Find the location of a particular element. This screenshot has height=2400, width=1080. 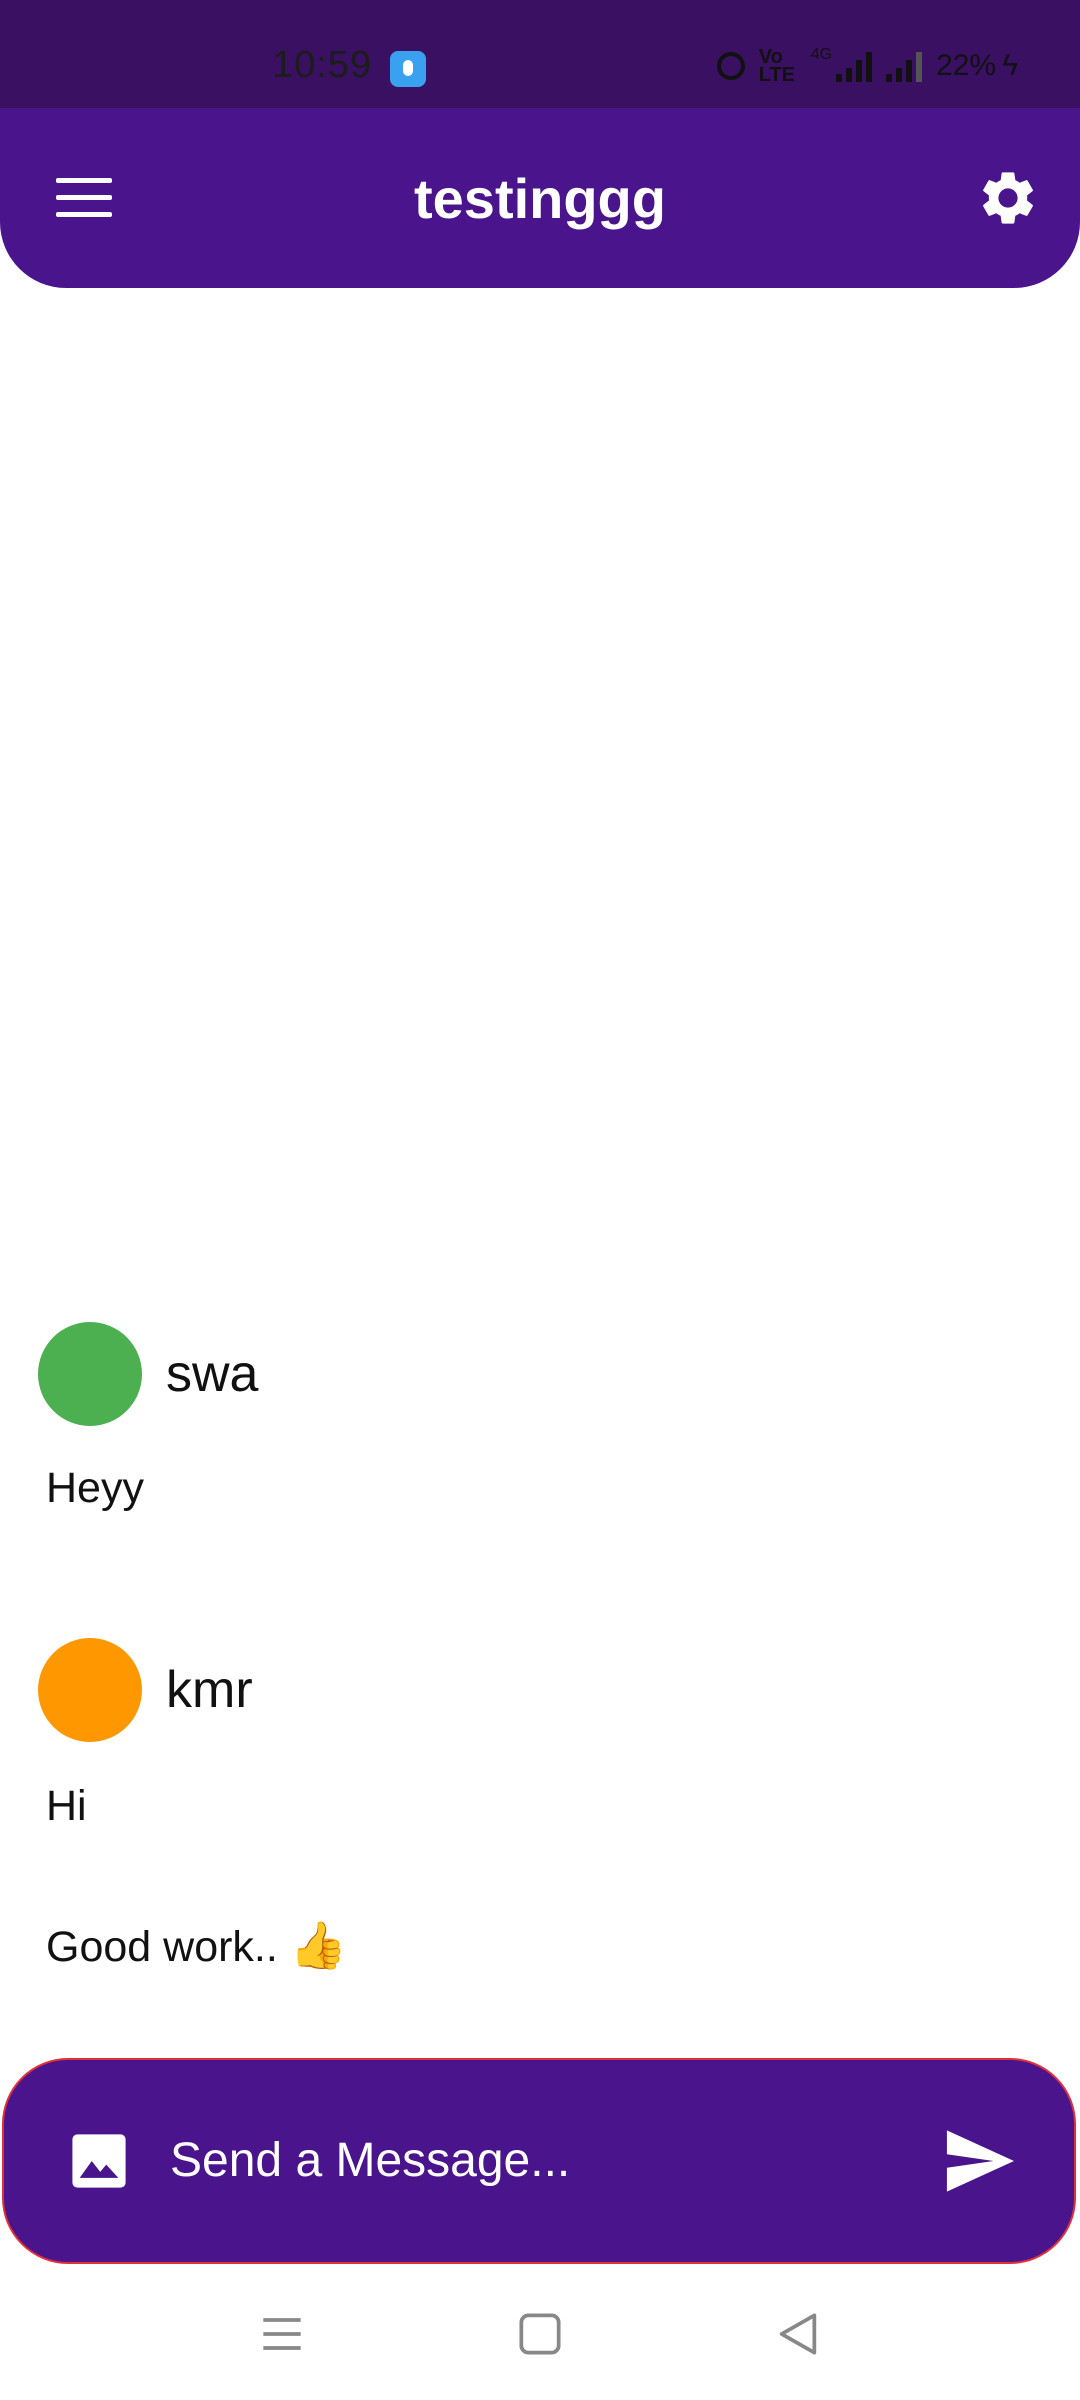

attach-image-button is located at coordinates (99, 2161).